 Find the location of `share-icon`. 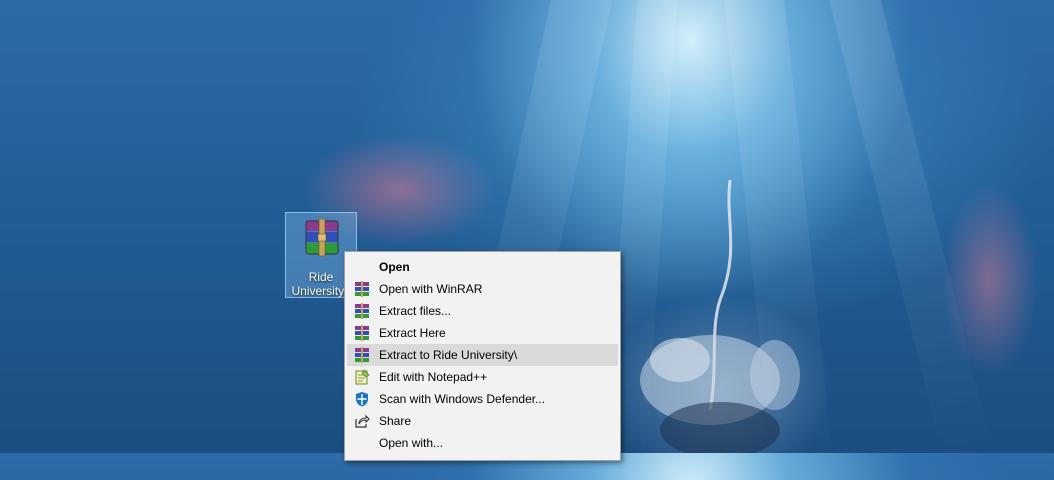

share-icon is located at coordinates (362, 421).